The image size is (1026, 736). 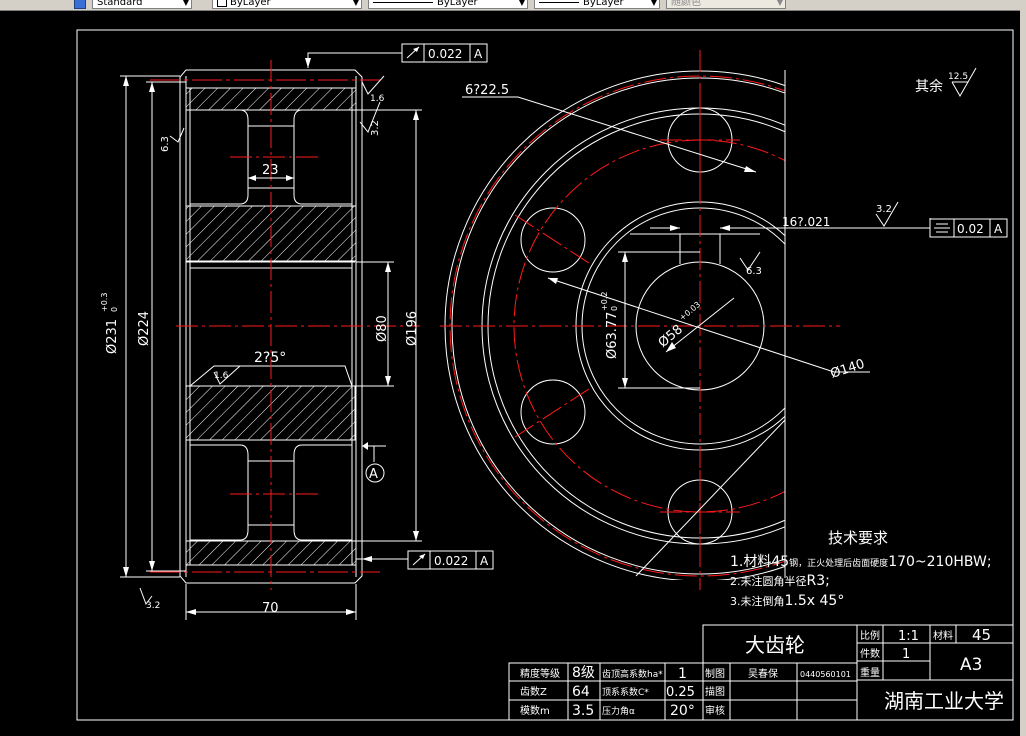 I want to click on svg-text: +0.3, so click(x=104, y=302).